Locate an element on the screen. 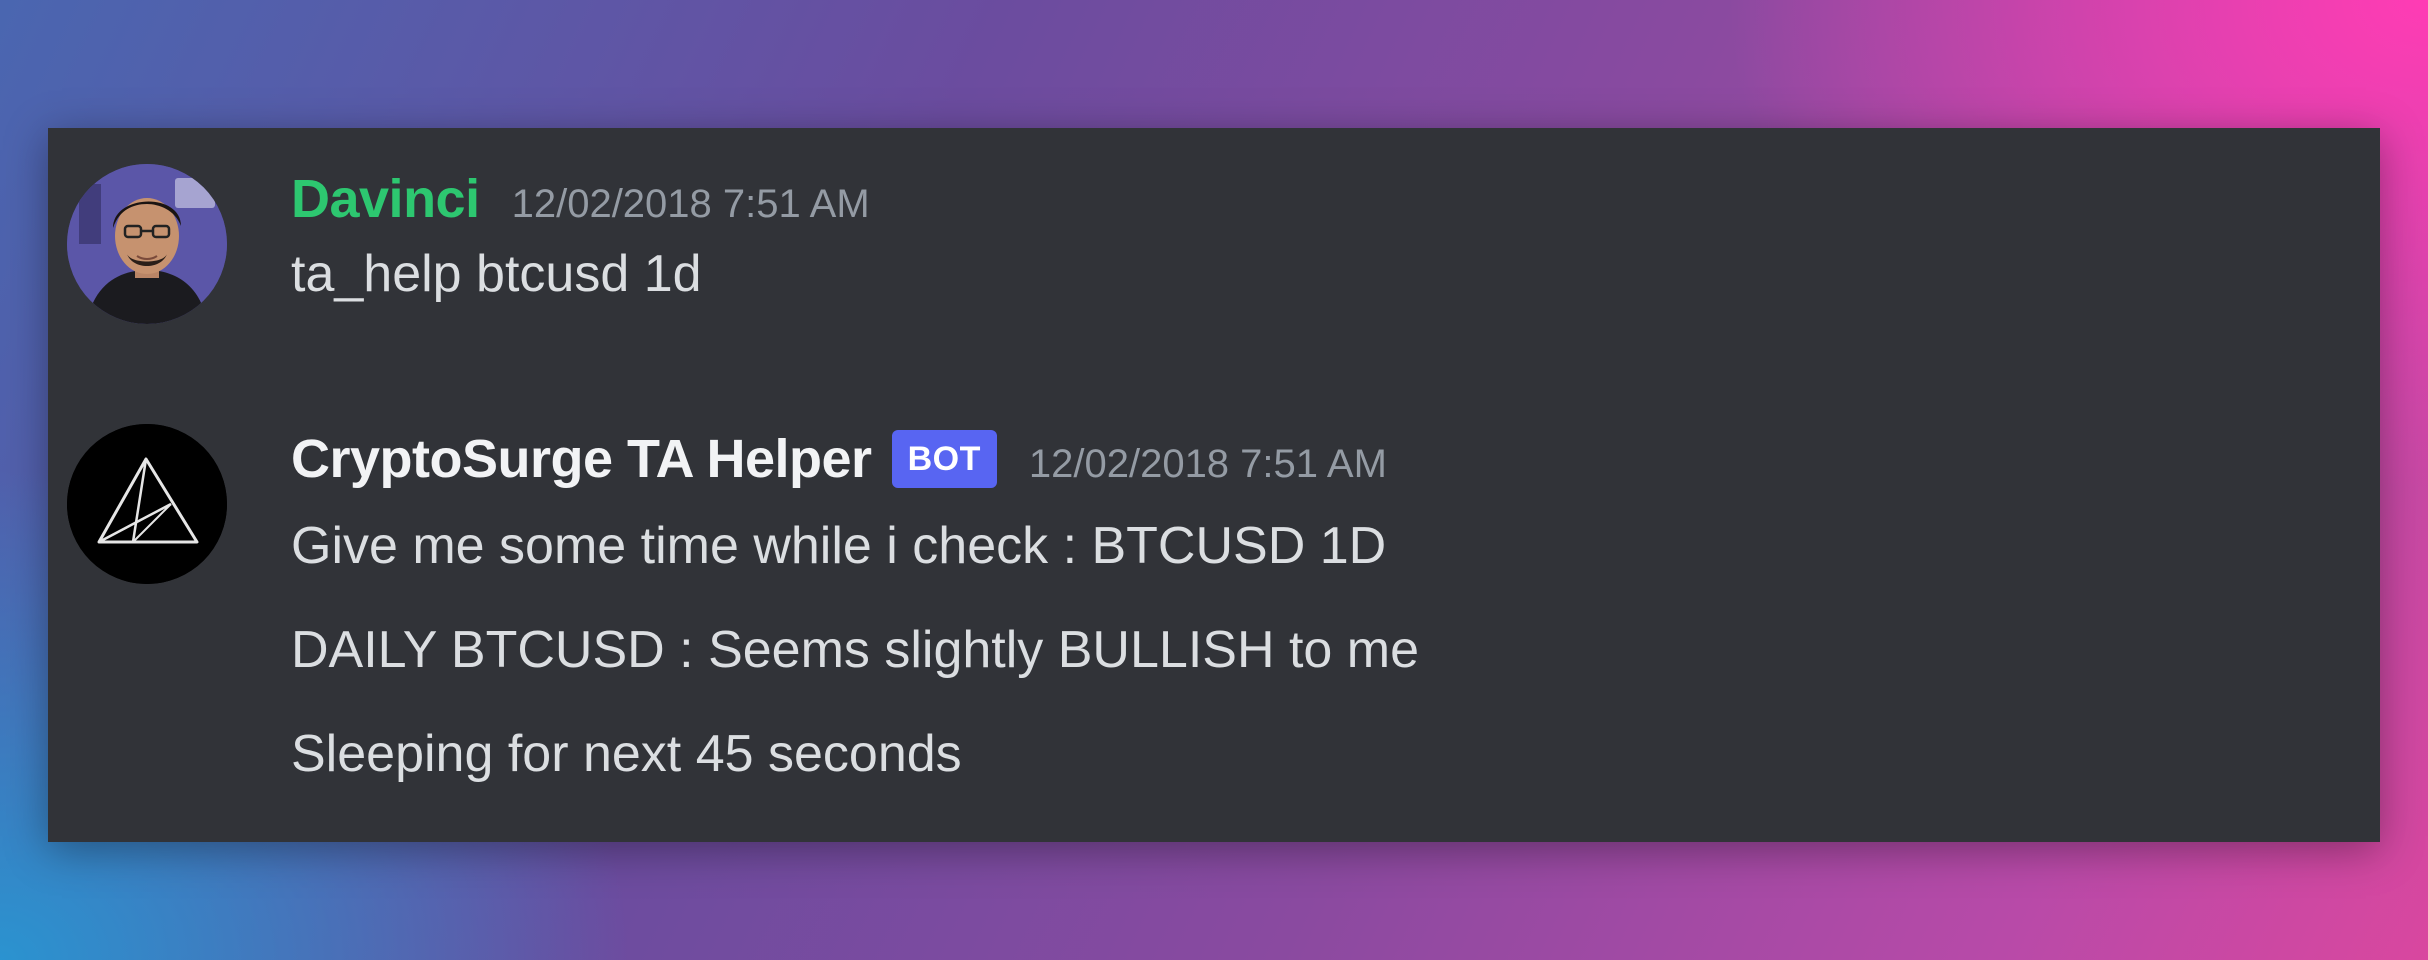 The height and width of the screenshot is (960, 2428). message-text: ta_help btcusd 1d is located at coordinates (496, 274).